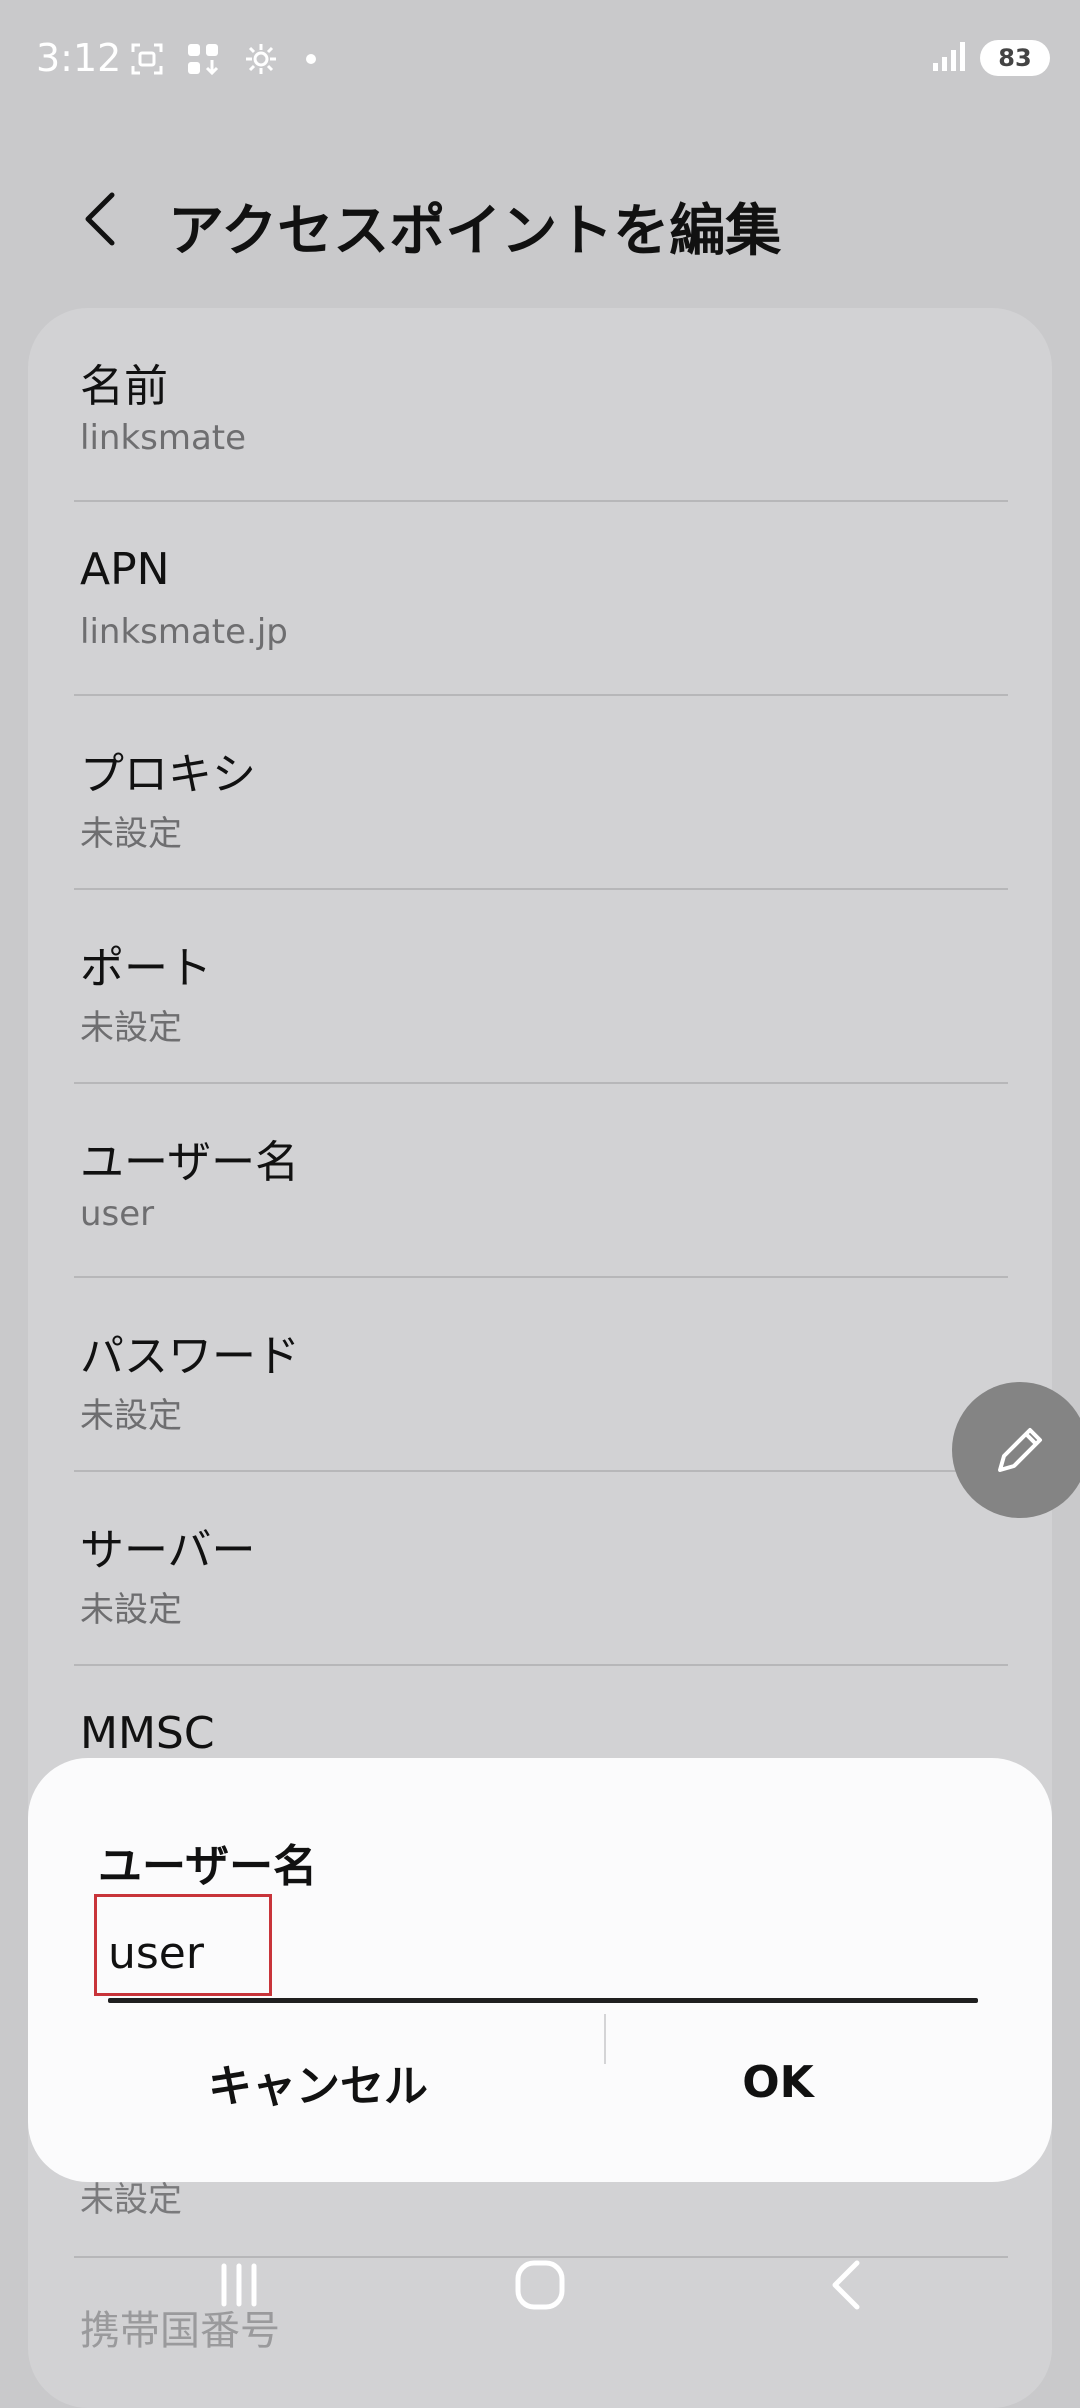 This screenshot has width=1080, height=2408. Describe the element at coordinates (223, 59) in the screenshot. I see `status-notification-icons` at that location.